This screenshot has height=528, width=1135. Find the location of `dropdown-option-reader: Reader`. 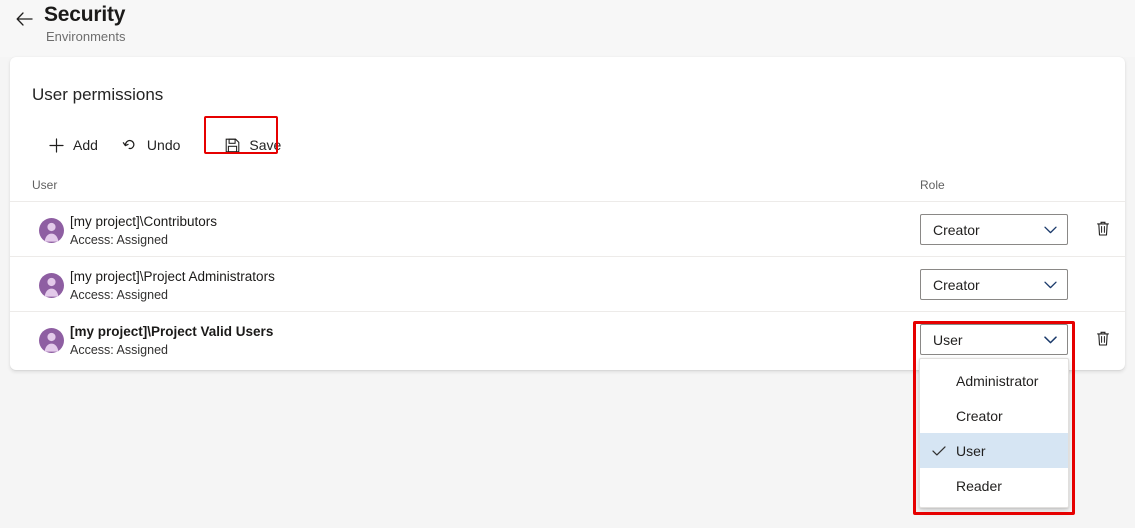

dropdown-option-reader: Reader is located at coordinates (994, 485).